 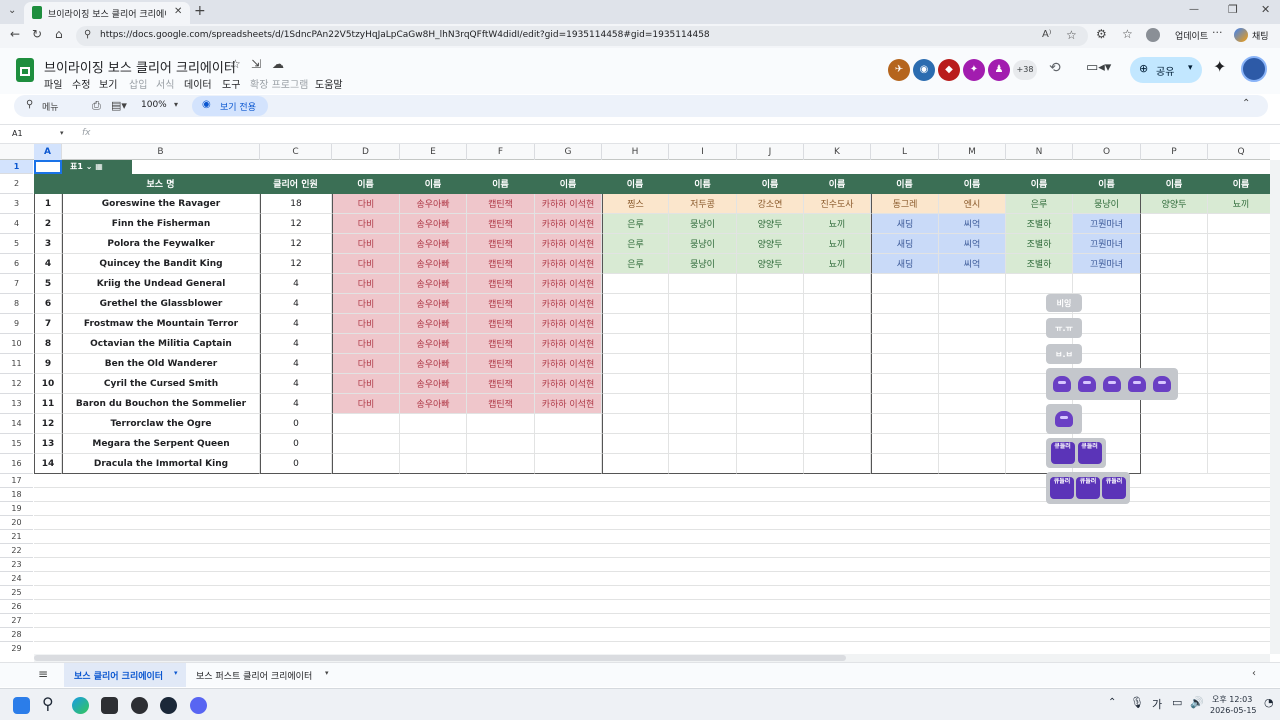 I want to click on name-cell: 조별하, so click(x=1039, y=264).